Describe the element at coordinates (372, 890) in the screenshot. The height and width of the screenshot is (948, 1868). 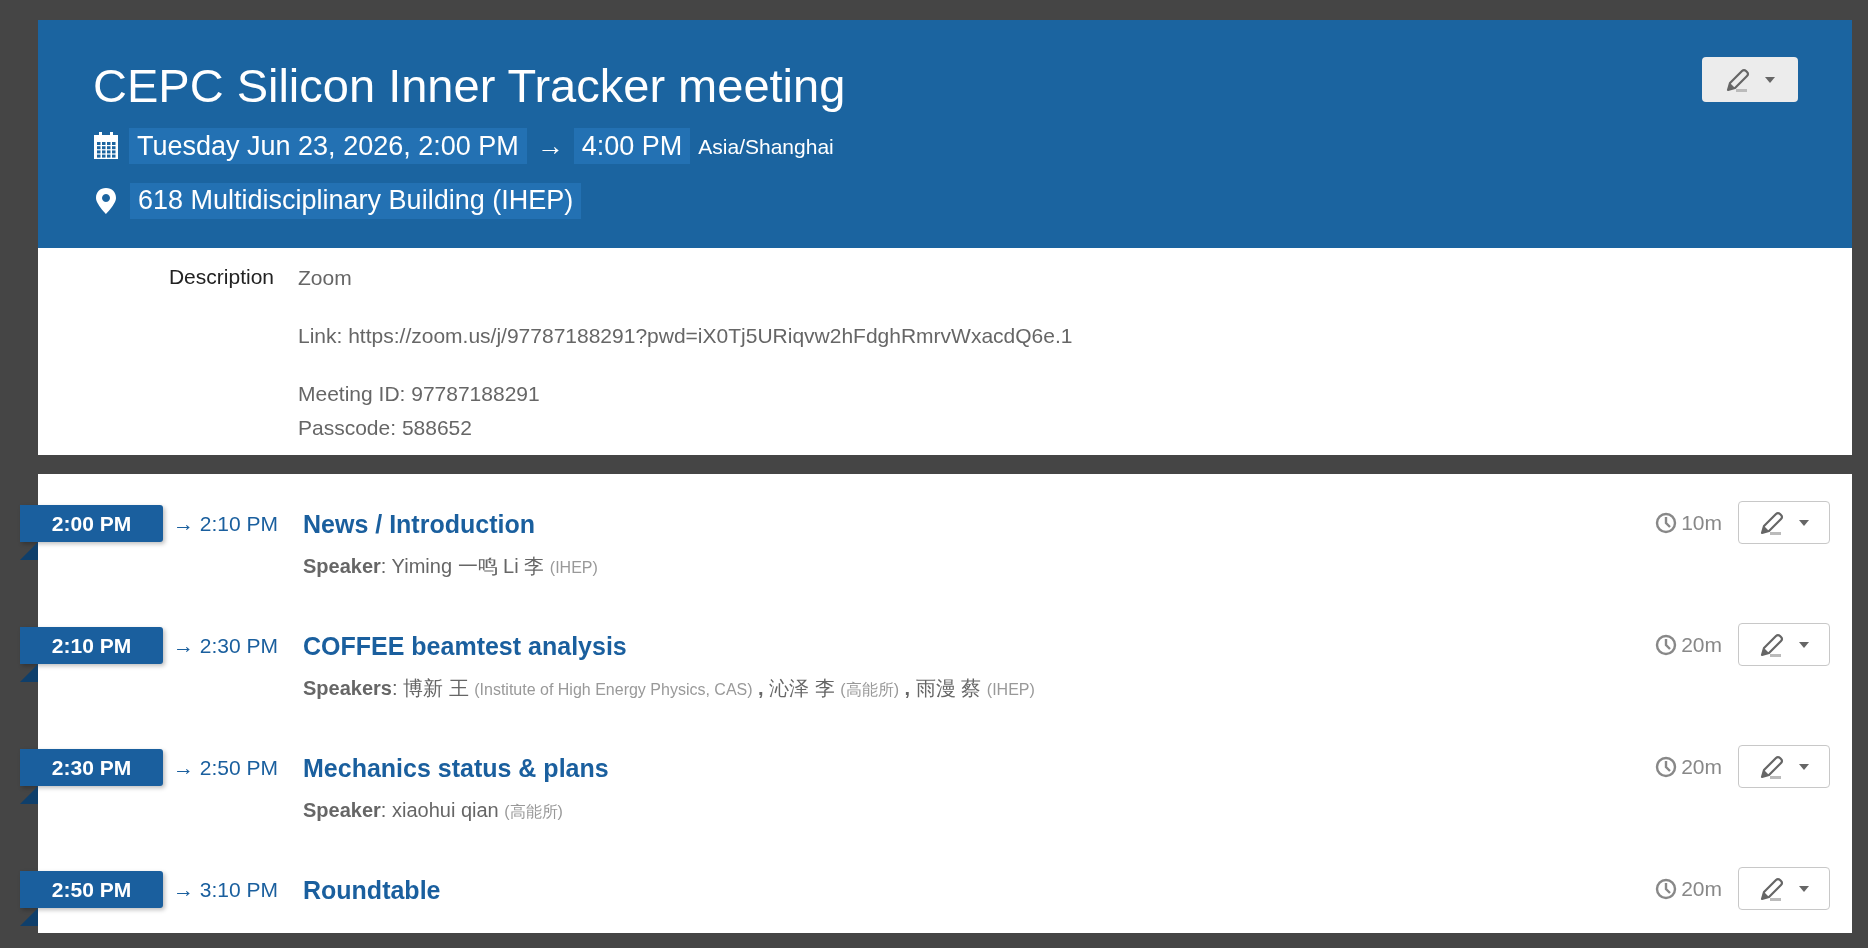
I see `contribution-title: Roundtable` at that location.